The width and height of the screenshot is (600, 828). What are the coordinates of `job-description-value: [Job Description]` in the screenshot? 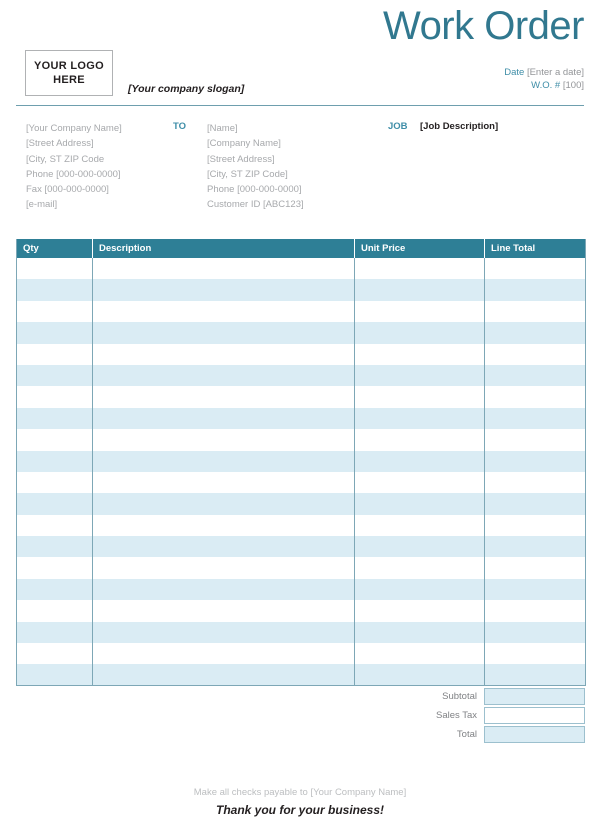 It's located at (459, 126).